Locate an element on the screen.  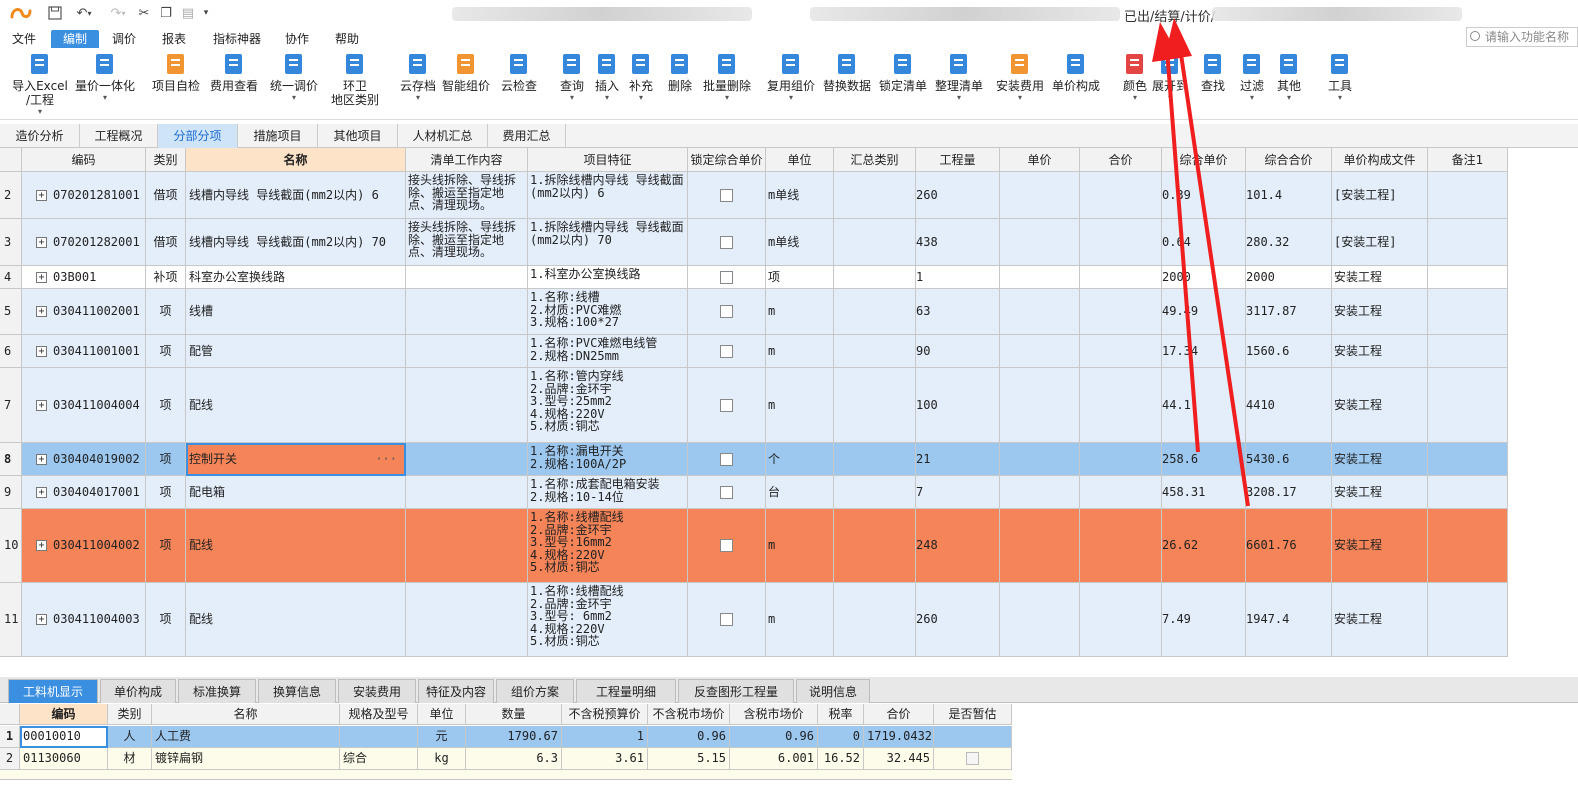
ribbon-button-4: 统一调价 ▾ is located at coordinates (294, 85).